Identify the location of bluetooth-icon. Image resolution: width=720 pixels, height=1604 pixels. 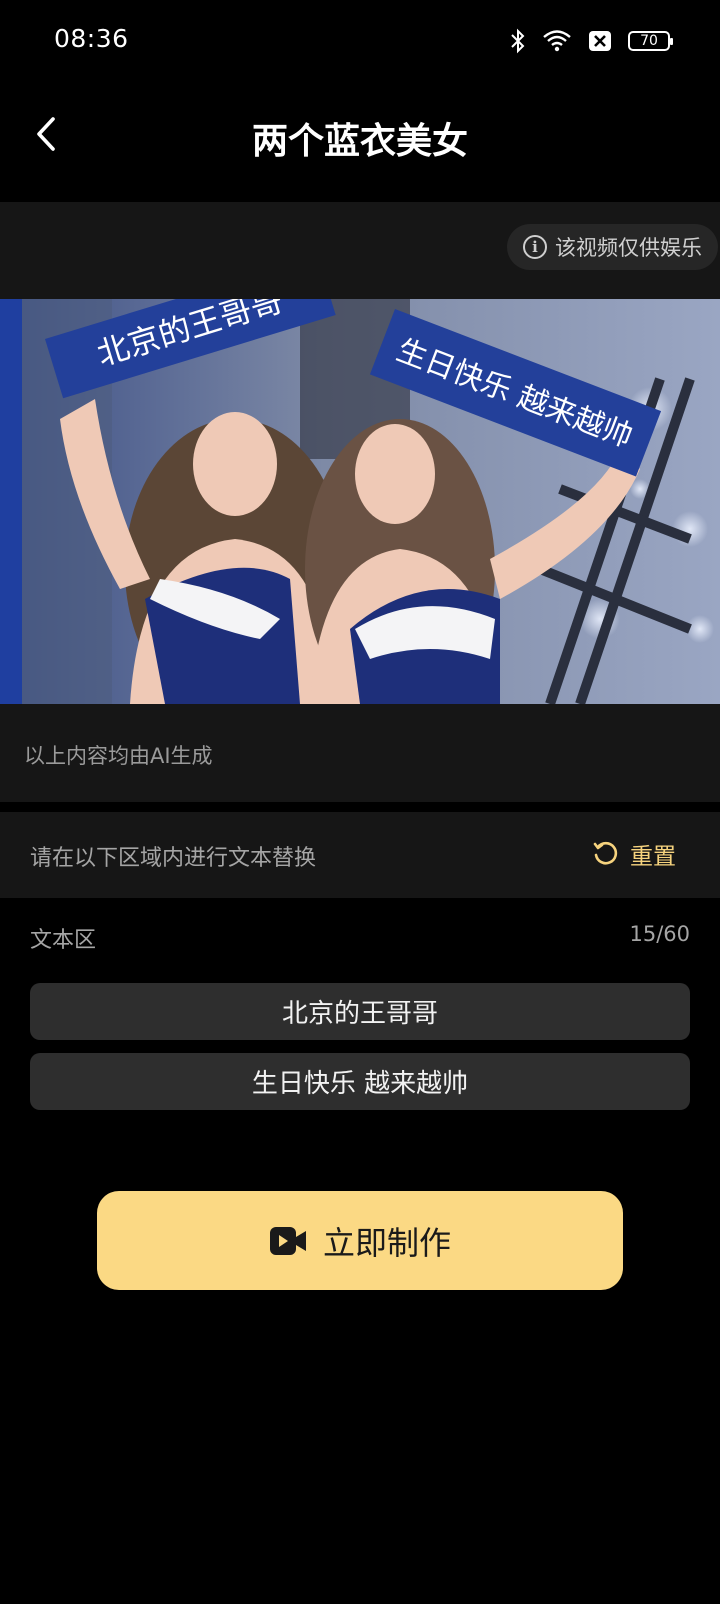
(518, 41).